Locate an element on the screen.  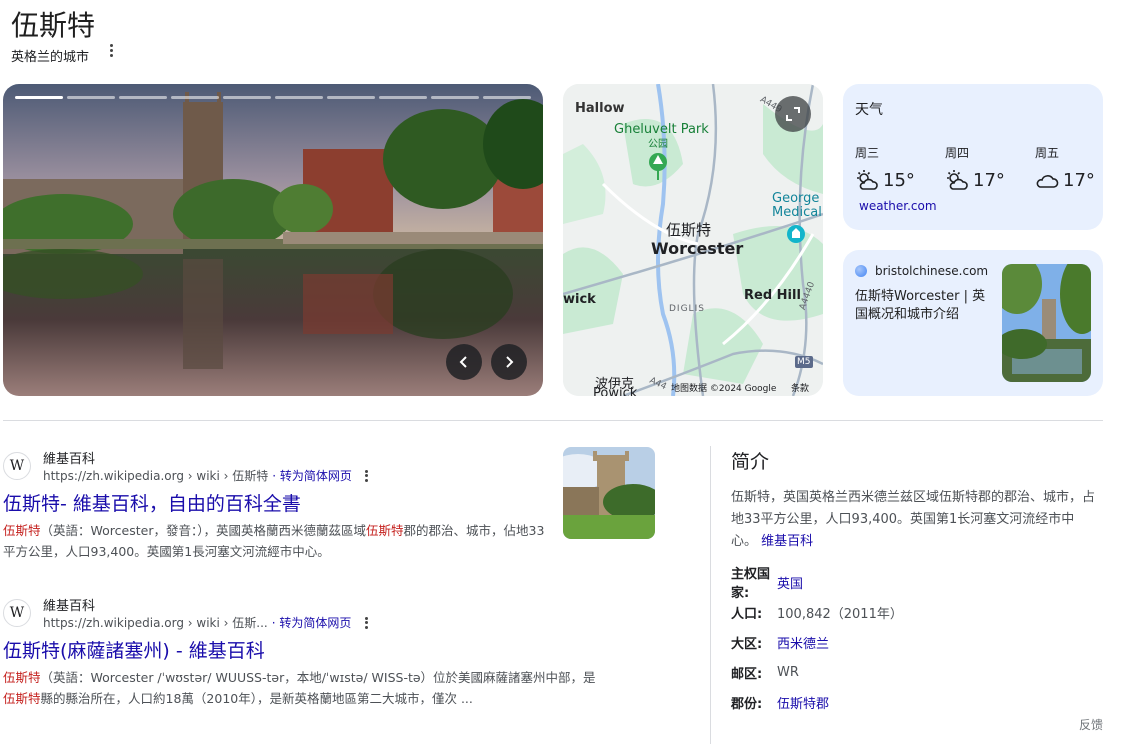
chevron-left-icon is located at coordinates (463, 362).